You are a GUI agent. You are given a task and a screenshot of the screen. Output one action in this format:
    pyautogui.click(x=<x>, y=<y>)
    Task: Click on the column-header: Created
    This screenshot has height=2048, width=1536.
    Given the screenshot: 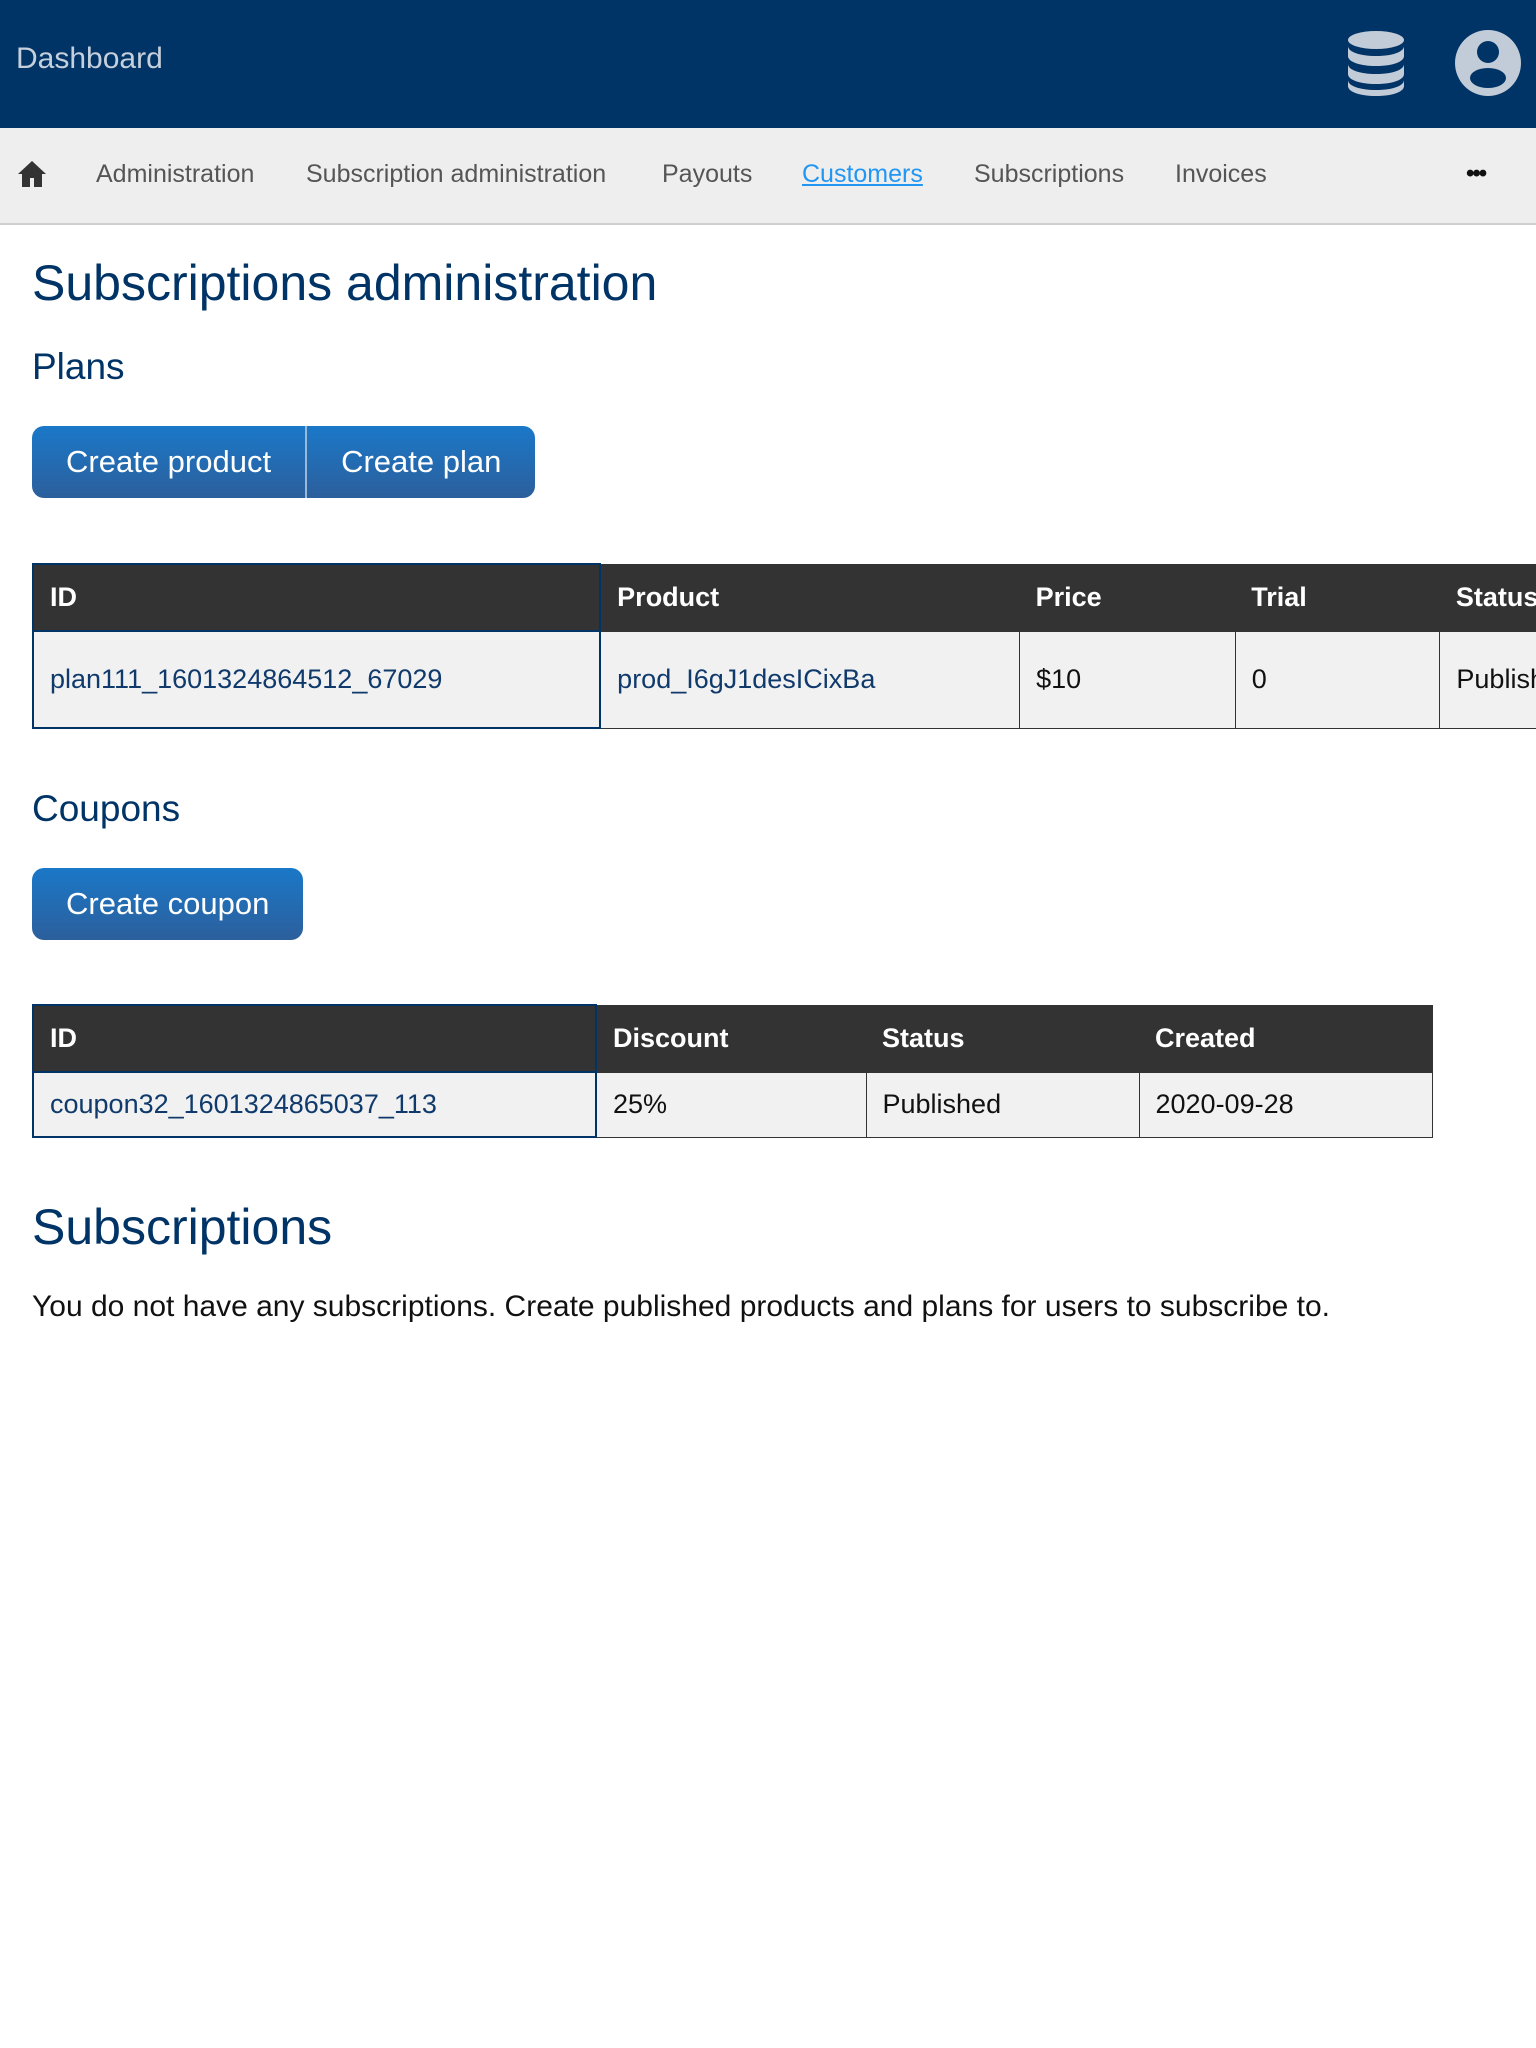 What is the action you would take?
    pyautogui.click(x=1286, y=1038)
    